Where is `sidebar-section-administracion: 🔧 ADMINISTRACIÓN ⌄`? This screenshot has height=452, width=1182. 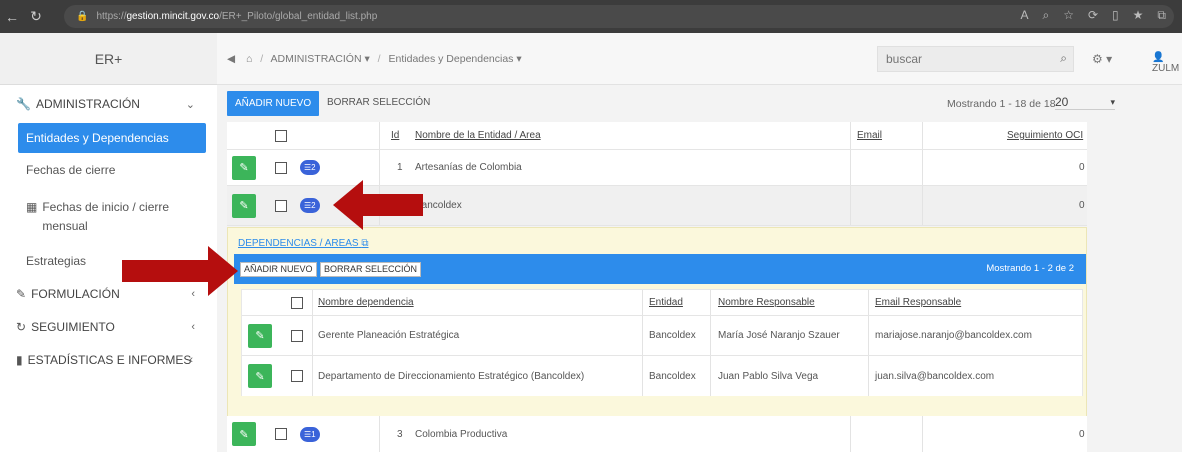 sidebar-section-administracion: 🔧 ADMINISTRACIÓN ⌄ is located at coordinates (108, 104).